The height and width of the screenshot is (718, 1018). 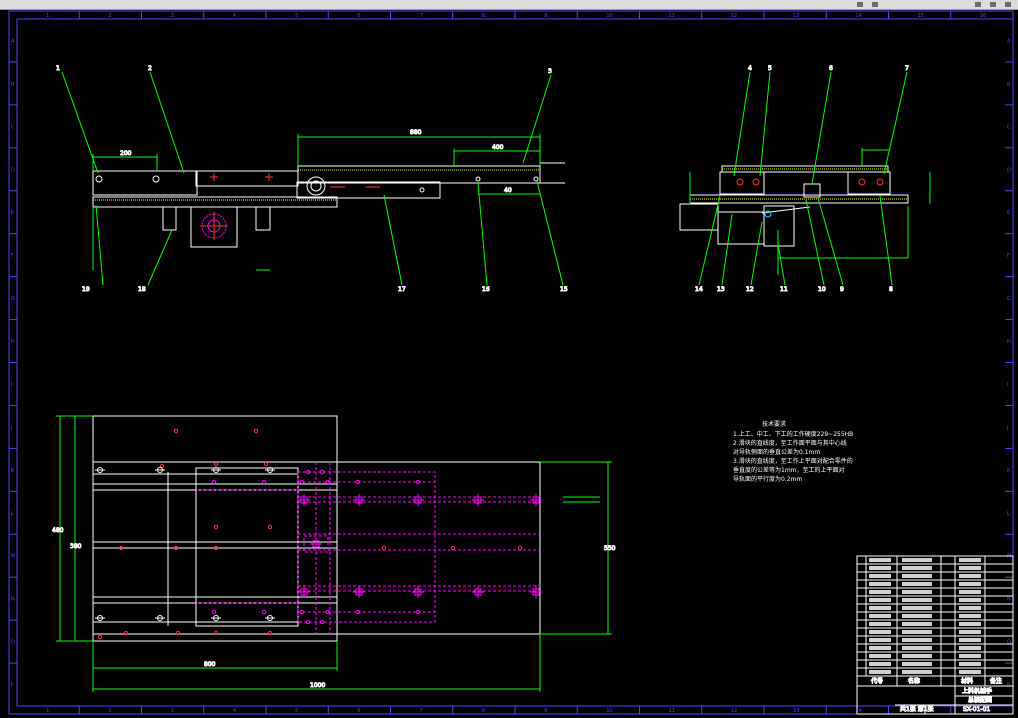 I want to click on zone-label: D, so click(x=13, y=170).